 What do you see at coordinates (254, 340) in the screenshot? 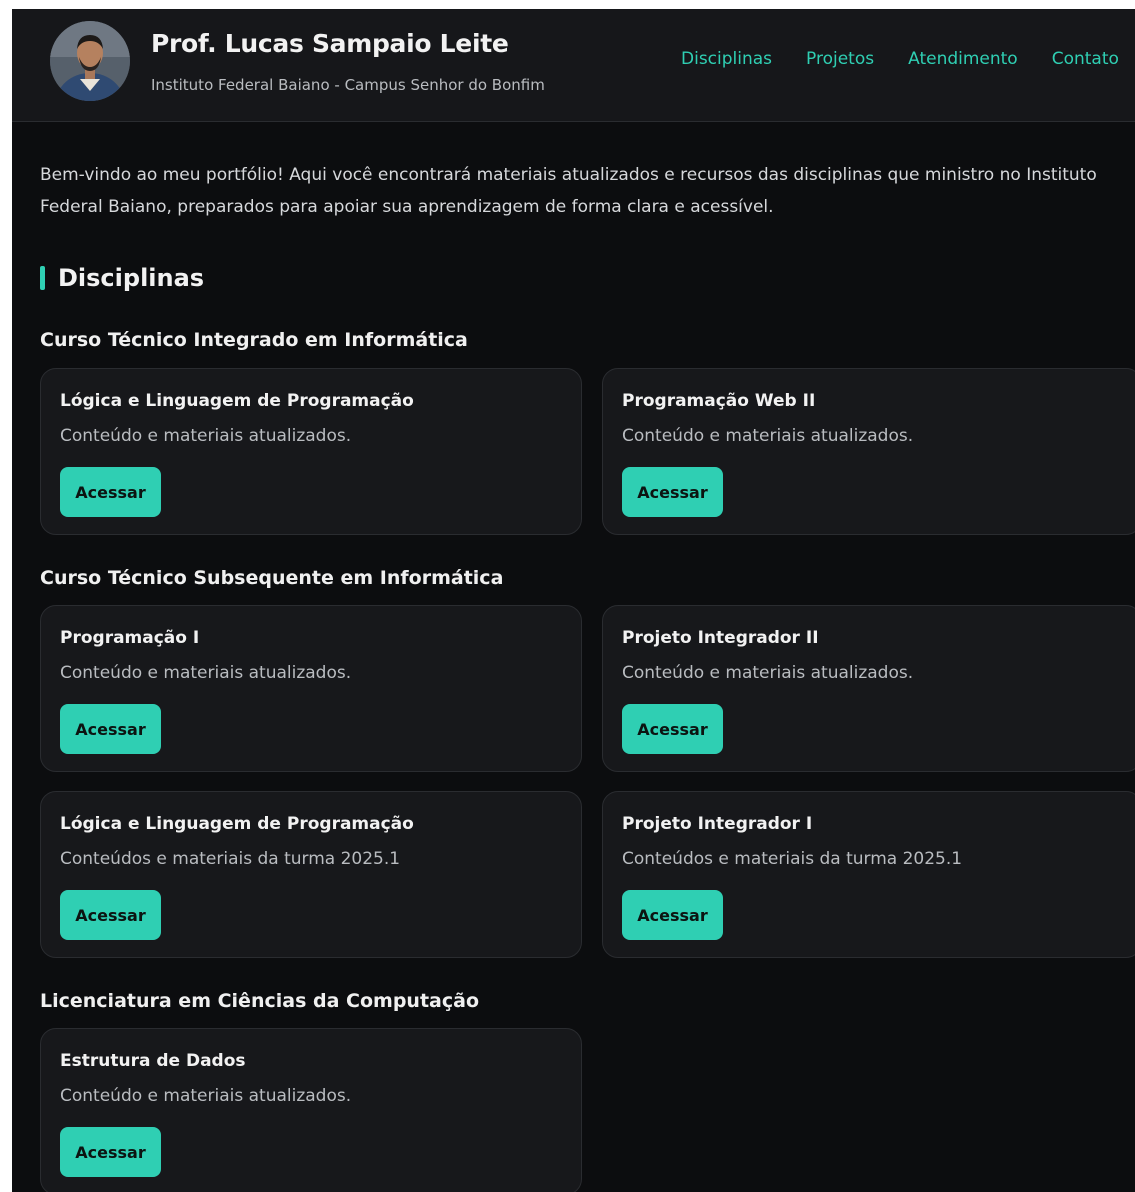
I see `course-title-integrado: Curso Técnico Integrado em Informática` at bounding box center [254, 340].